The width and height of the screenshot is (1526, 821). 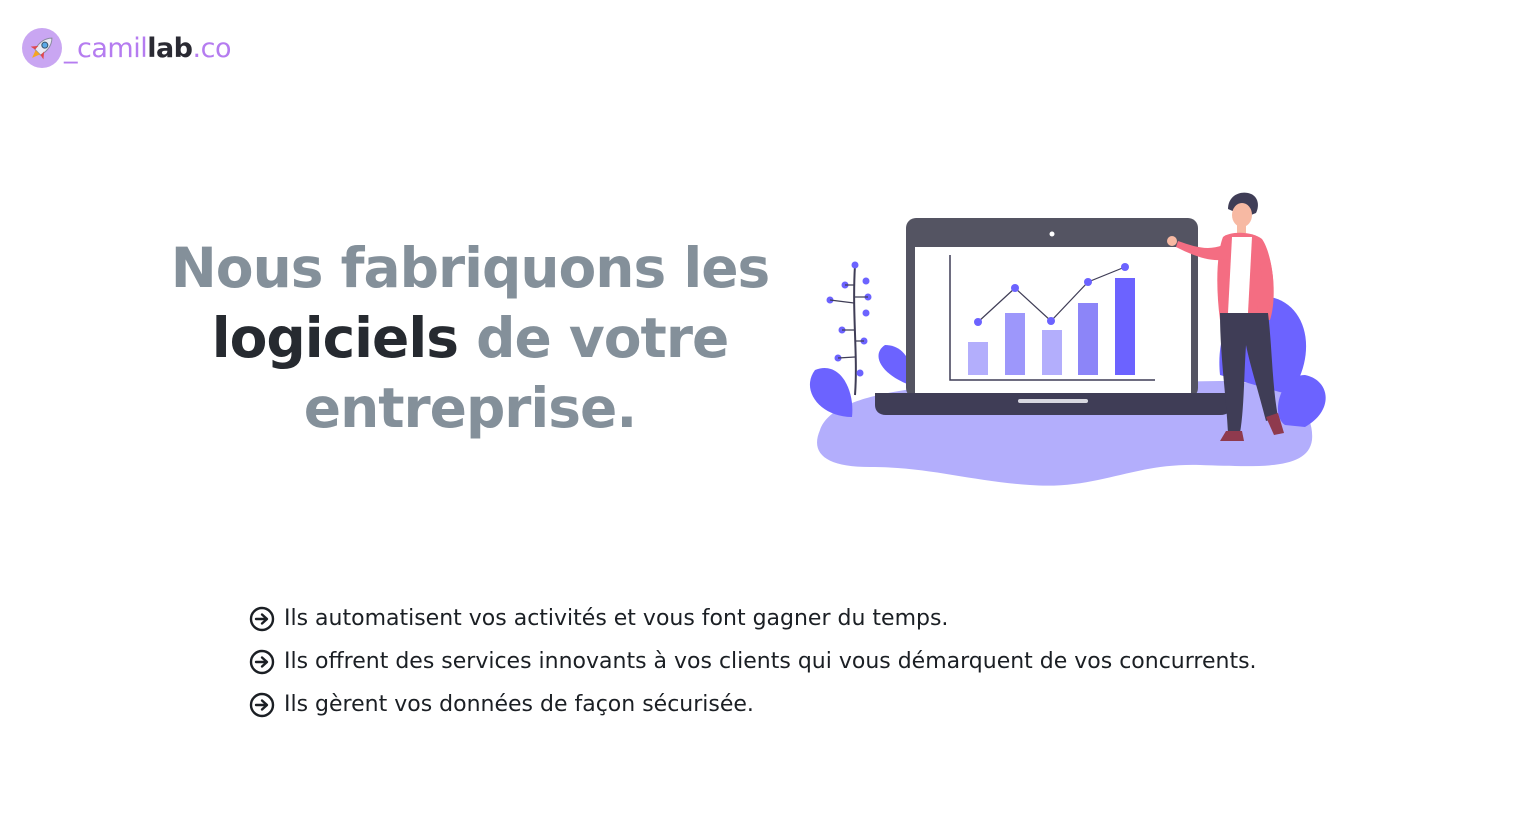 What do you see at coordinates (1067, 339) in the screenshot?
I see `presentation-illustration` at bounding box center [1067, 339].